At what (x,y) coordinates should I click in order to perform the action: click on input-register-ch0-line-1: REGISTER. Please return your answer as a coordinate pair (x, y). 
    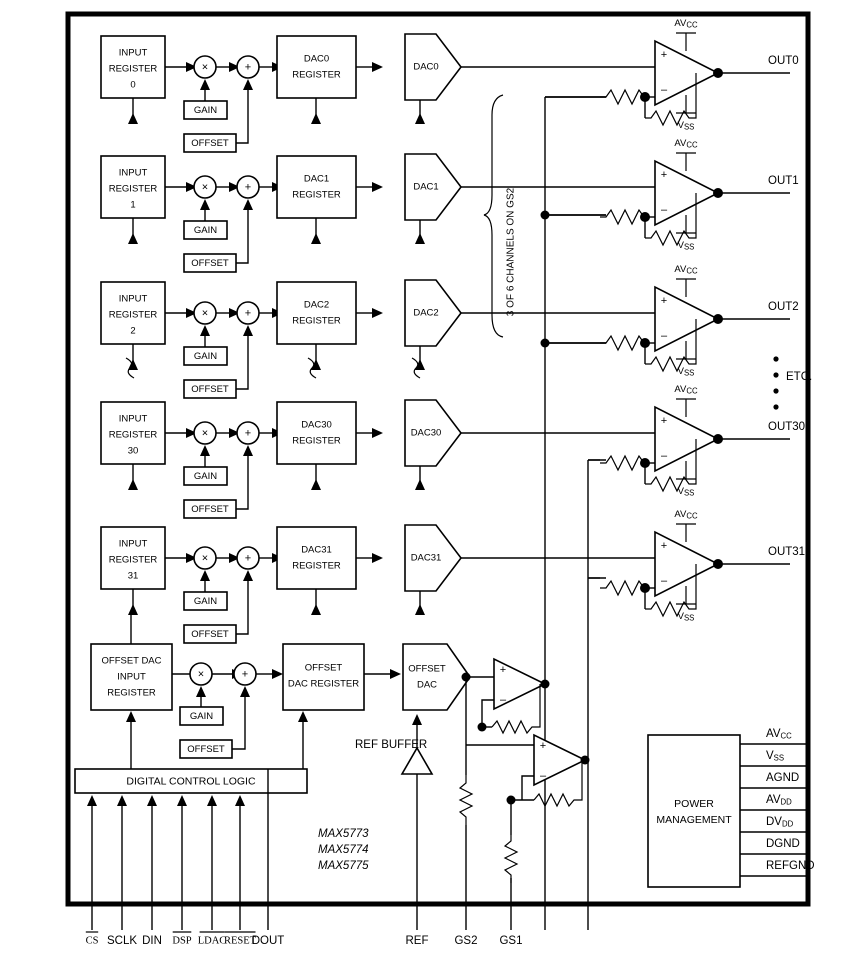
    Looking at the image, I should click on (133, 69).